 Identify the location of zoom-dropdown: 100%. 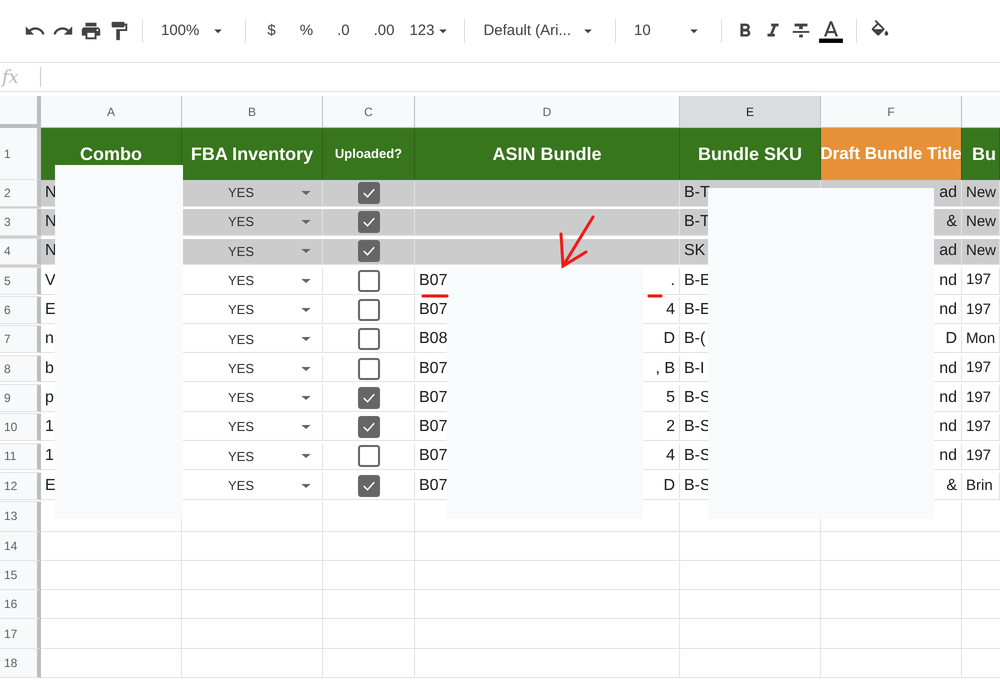
(194, 31).